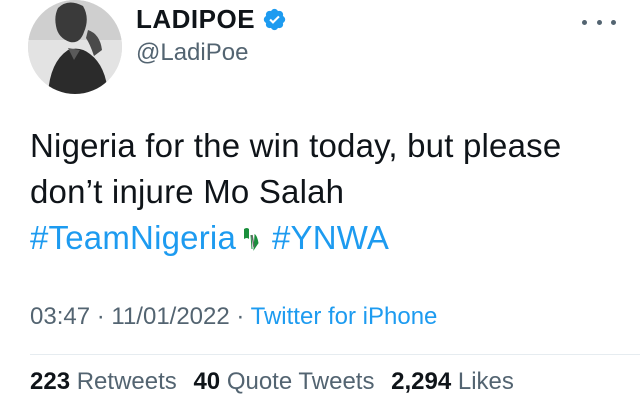 Image resolution: width=640 pixels, height=412 pixels. Describe the element at coordinates (211, 53) in the screenshot. I see `author-handle: @LadiPoe` at that location.